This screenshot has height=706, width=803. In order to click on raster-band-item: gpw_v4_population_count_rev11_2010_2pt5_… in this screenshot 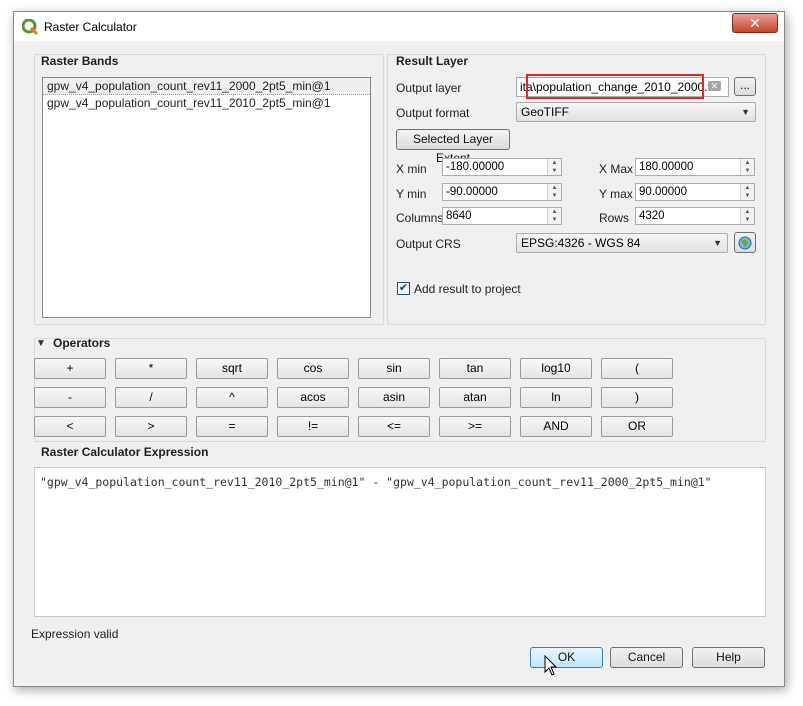, I will do `click(206, 103)`.